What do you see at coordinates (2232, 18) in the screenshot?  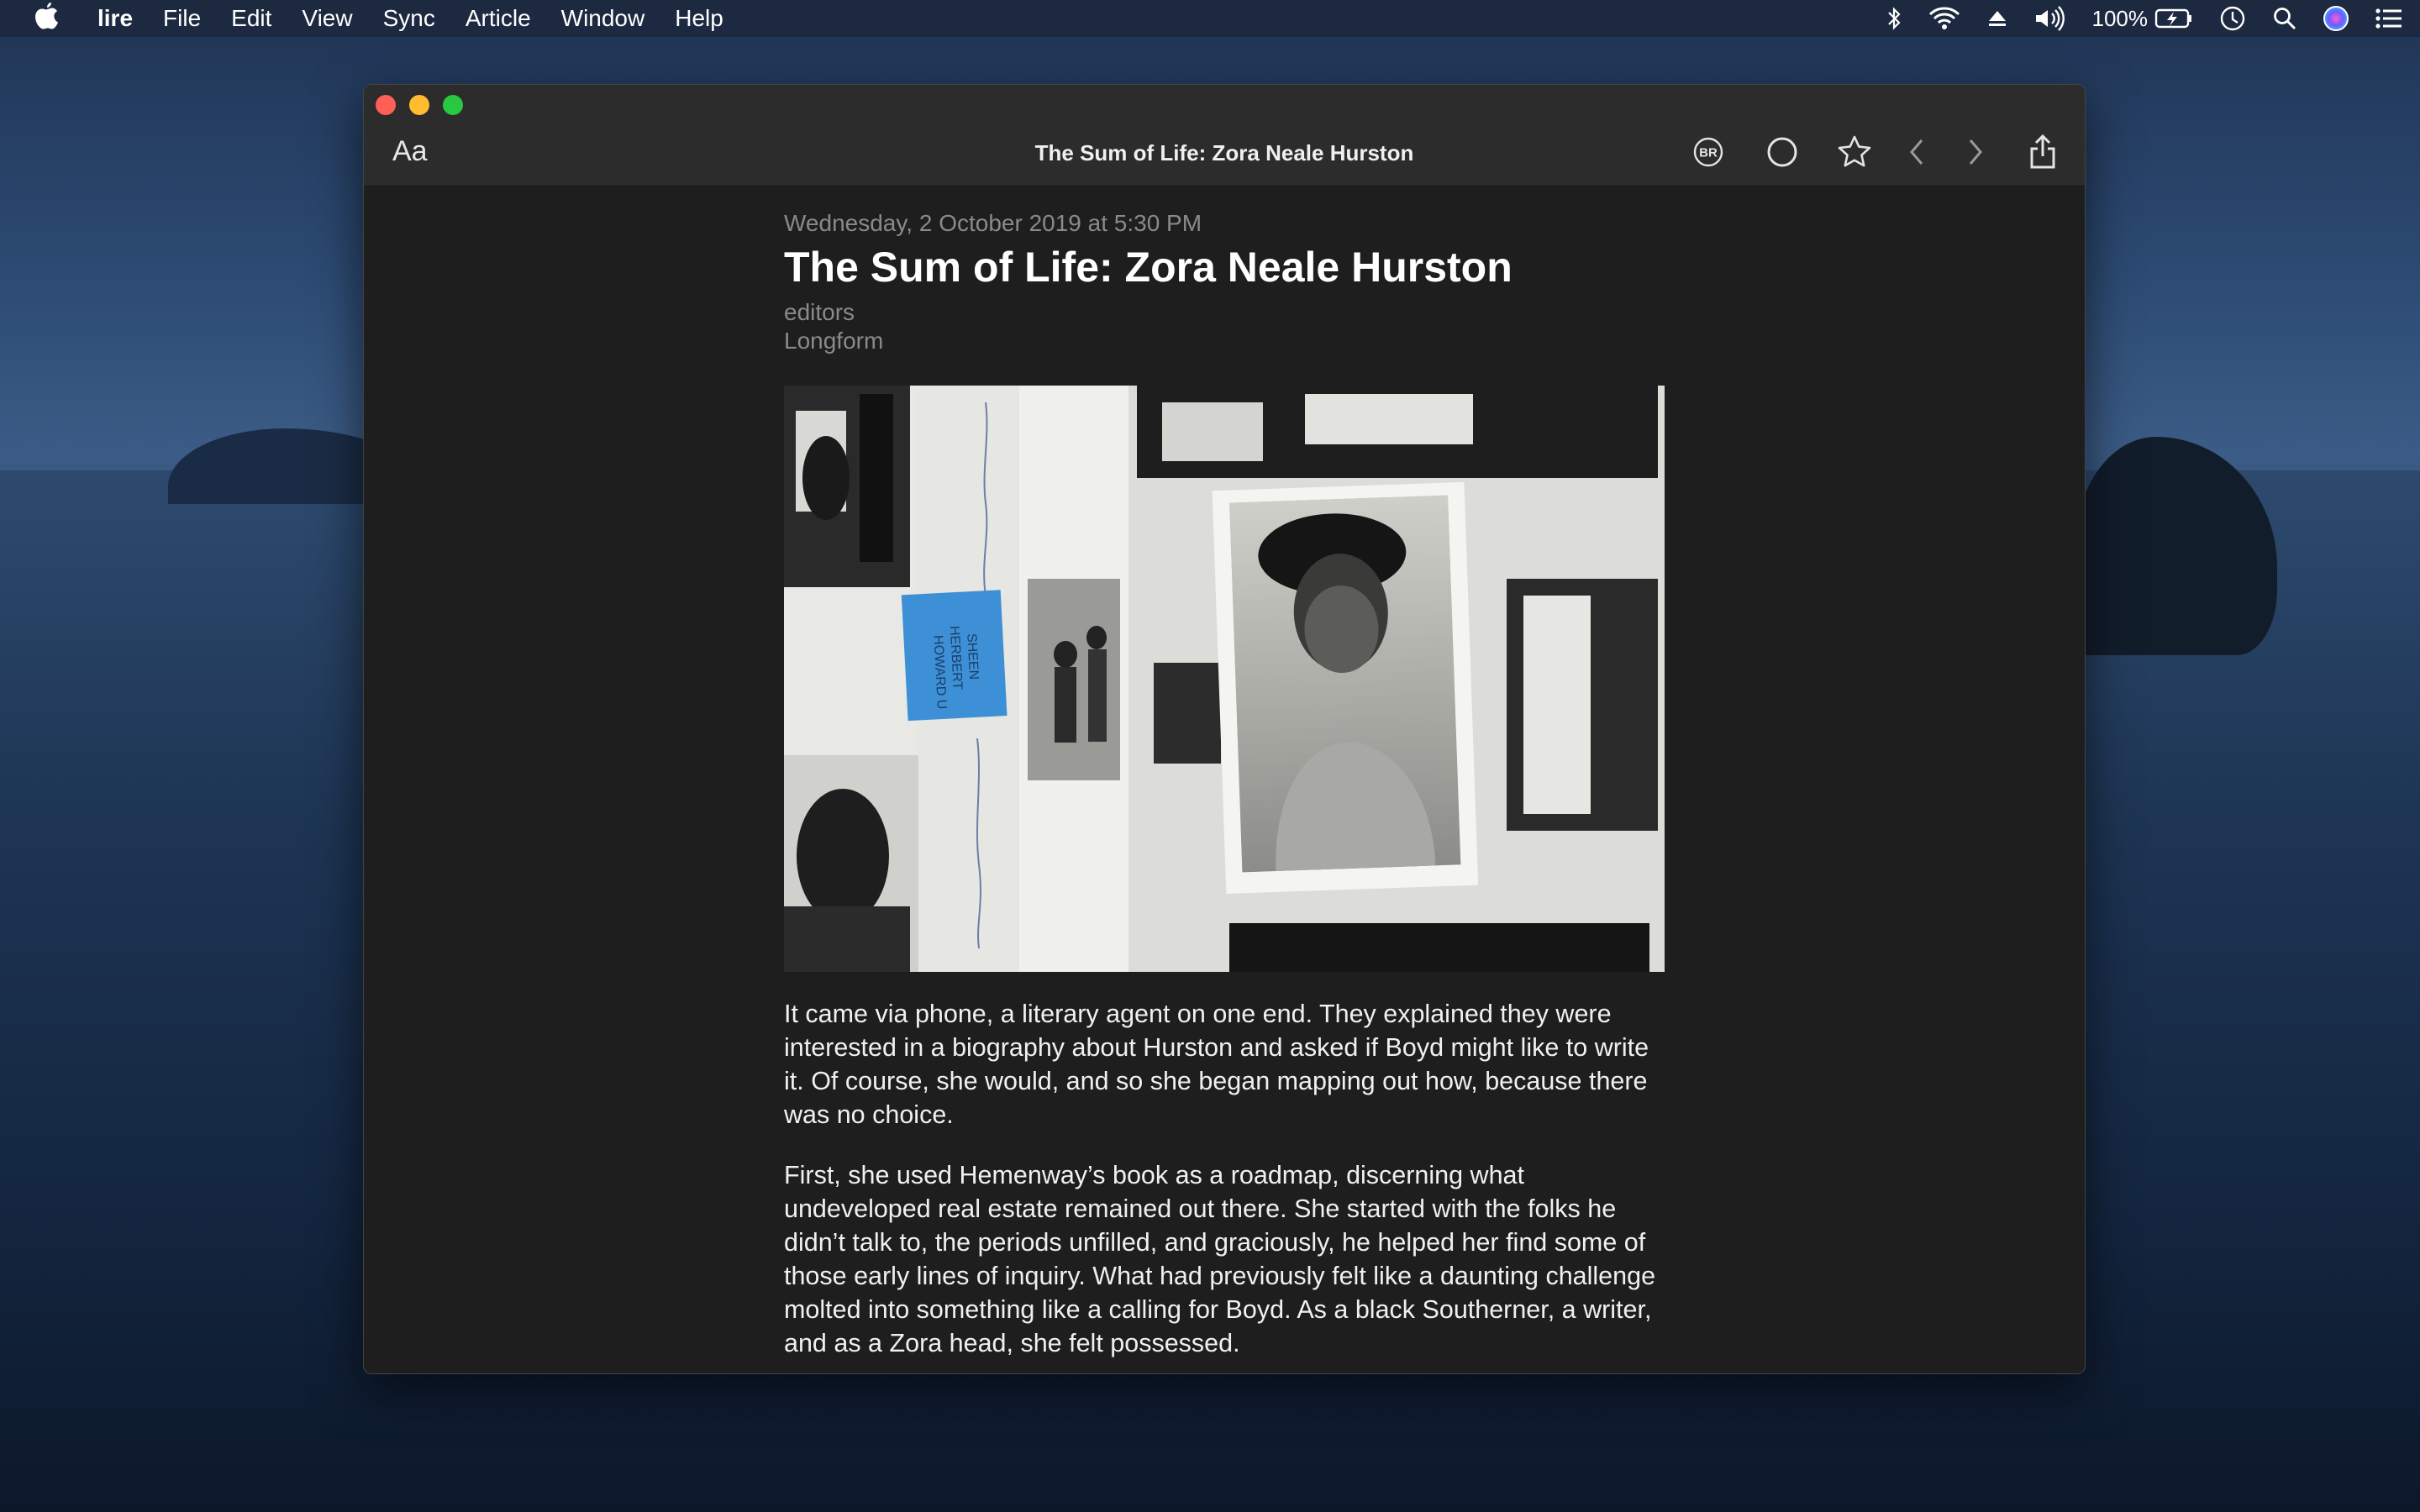 I see `time-machine-icon` at bounding box center [2232, 18].